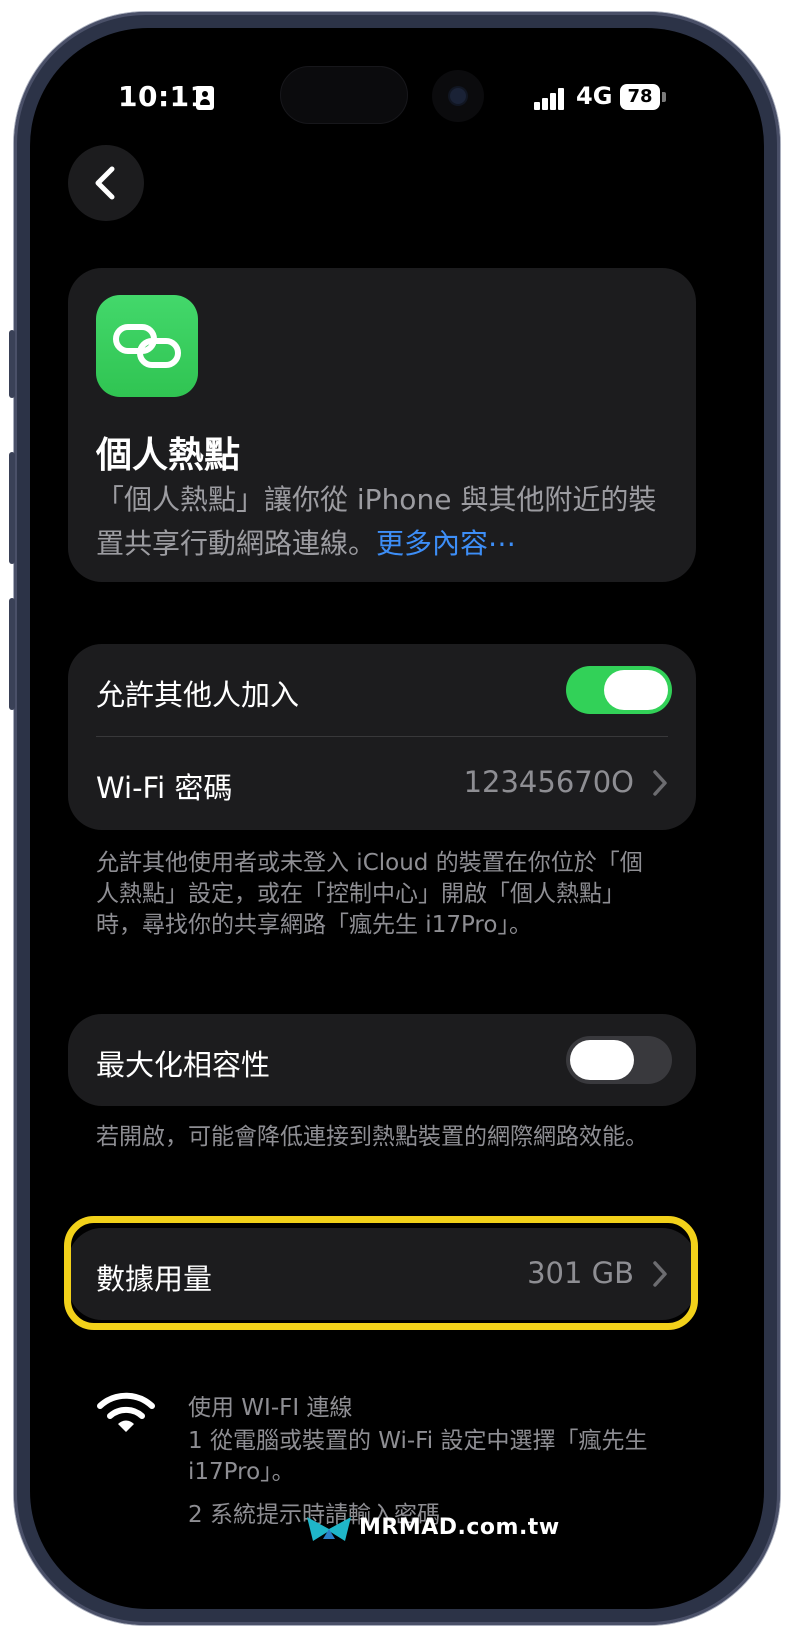  I want to click on chevron-left-icon, so click(105, 183).